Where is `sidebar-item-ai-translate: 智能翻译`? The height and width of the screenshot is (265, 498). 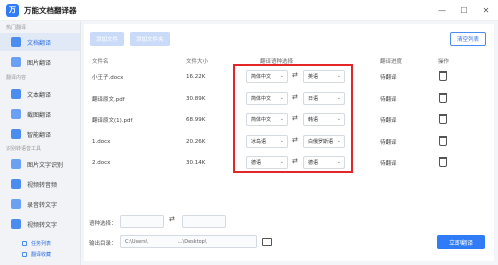
sidebar-item-ai-translate: 智能翻译 is located at coordinates (40, 134).